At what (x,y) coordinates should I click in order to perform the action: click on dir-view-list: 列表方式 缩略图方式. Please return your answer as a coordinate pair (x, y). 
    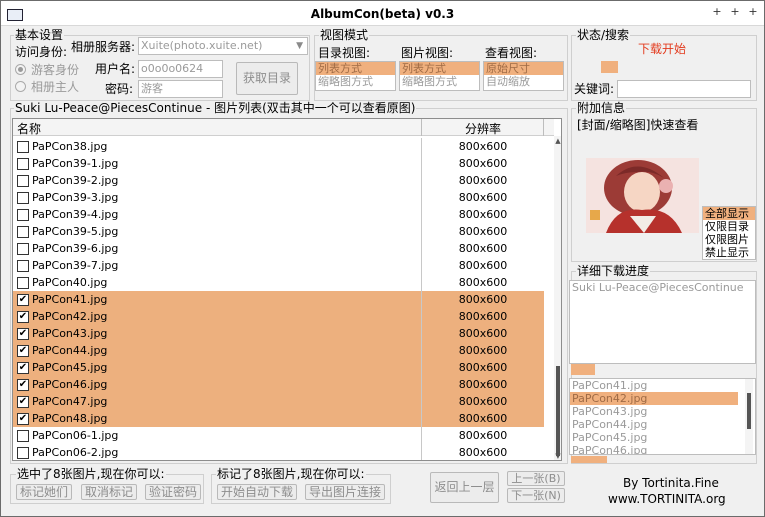
    Looking at the image, I should click on (355, 76).